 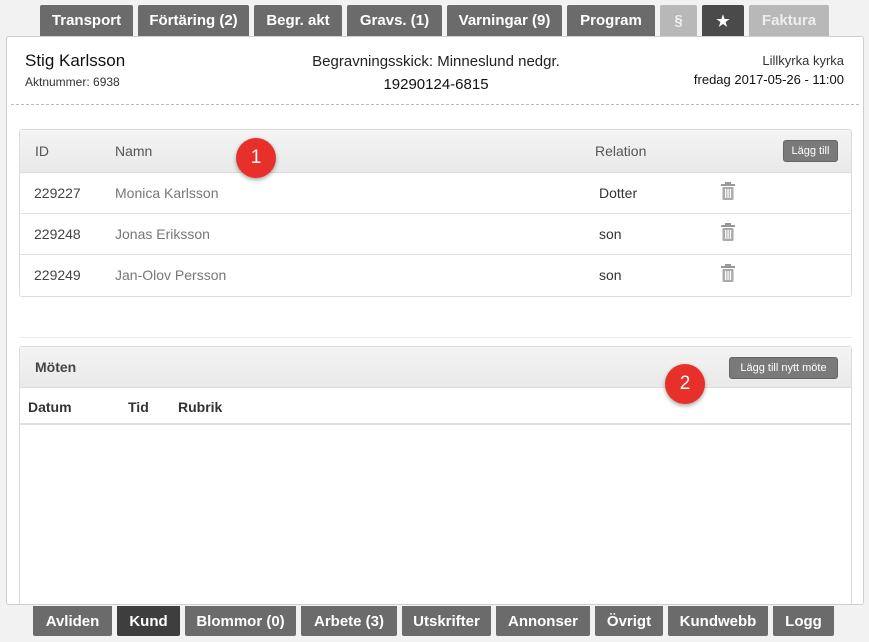 What do you see at coordinates (167, 193) in the screenshot?
I see `row-name: Monica Karlsson` at bounding box center [167, 193].